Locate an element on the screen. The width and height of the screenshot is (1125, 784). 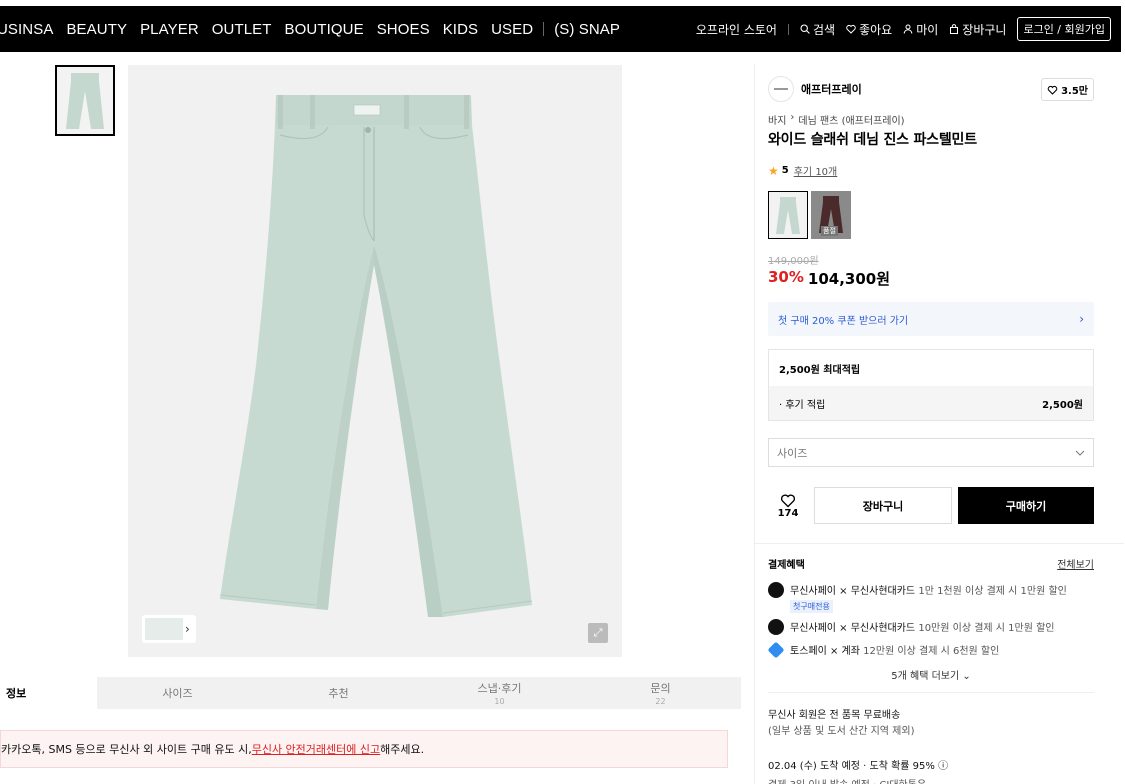
cart-link: 장바구니 is located at coordinates (977, 29).